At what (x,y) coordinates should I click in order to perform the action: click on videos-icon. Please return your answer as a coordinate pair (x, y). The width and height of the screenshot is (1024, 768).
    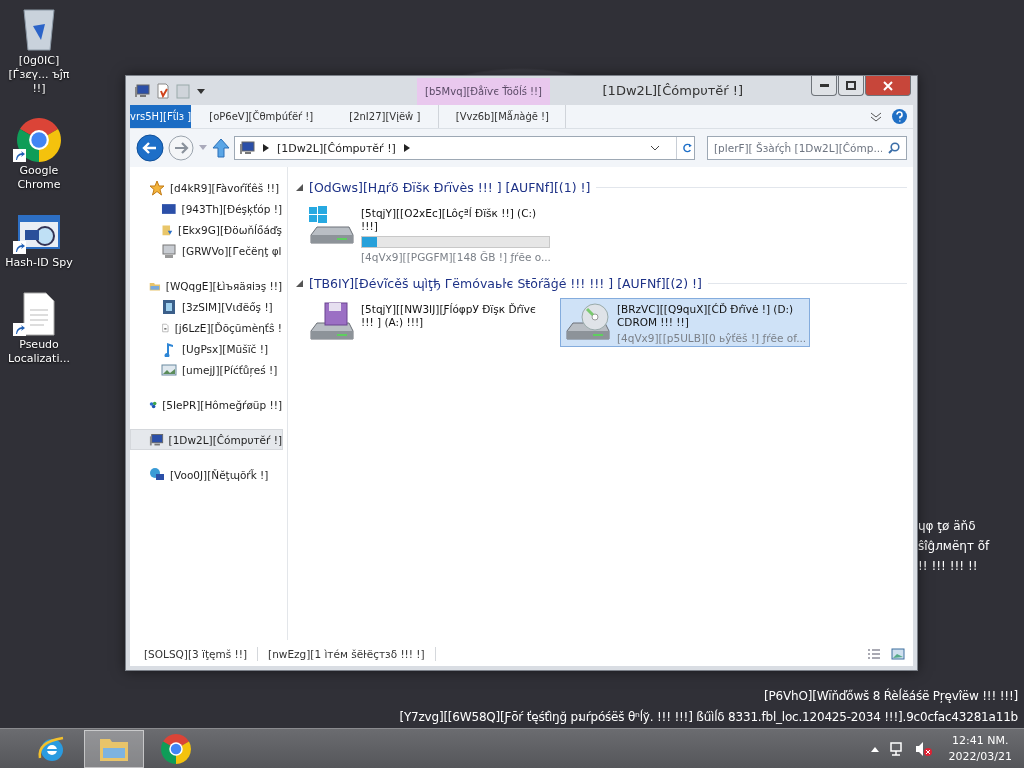
    Looking at the image, I should click on (169, 306).